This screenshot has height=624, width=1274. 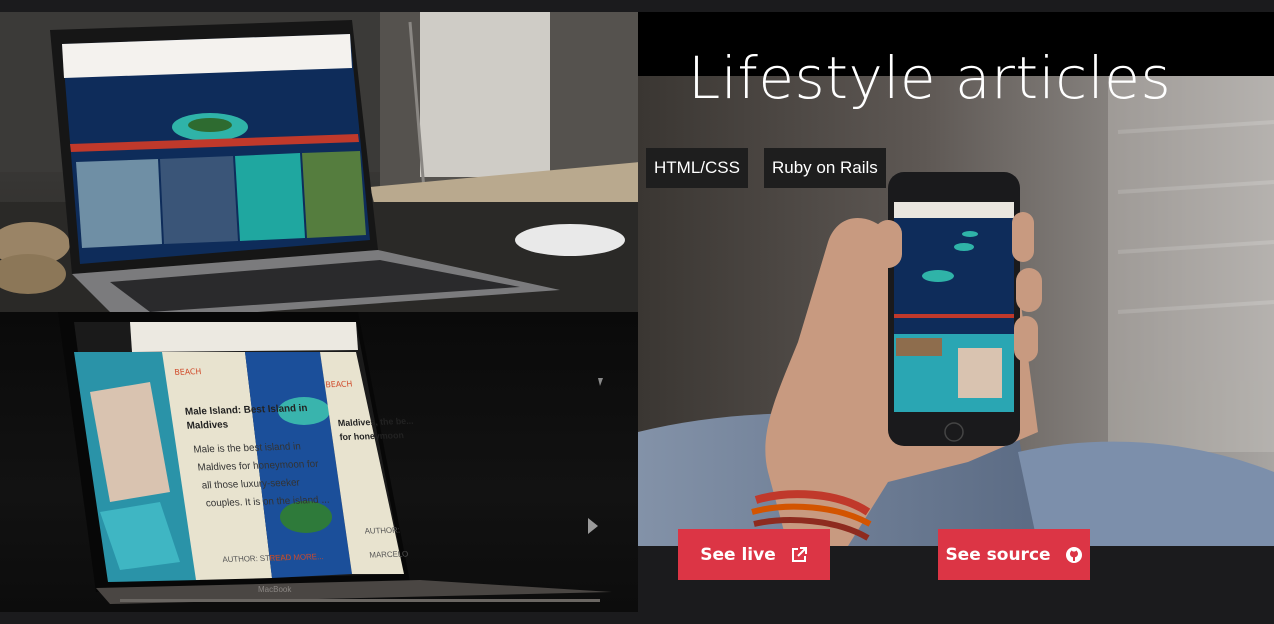 What do you see at coordinates (697, 168) in the screenshot?
I see `tag-html-css: HTML/CSS` at bounding box center [697, 168].